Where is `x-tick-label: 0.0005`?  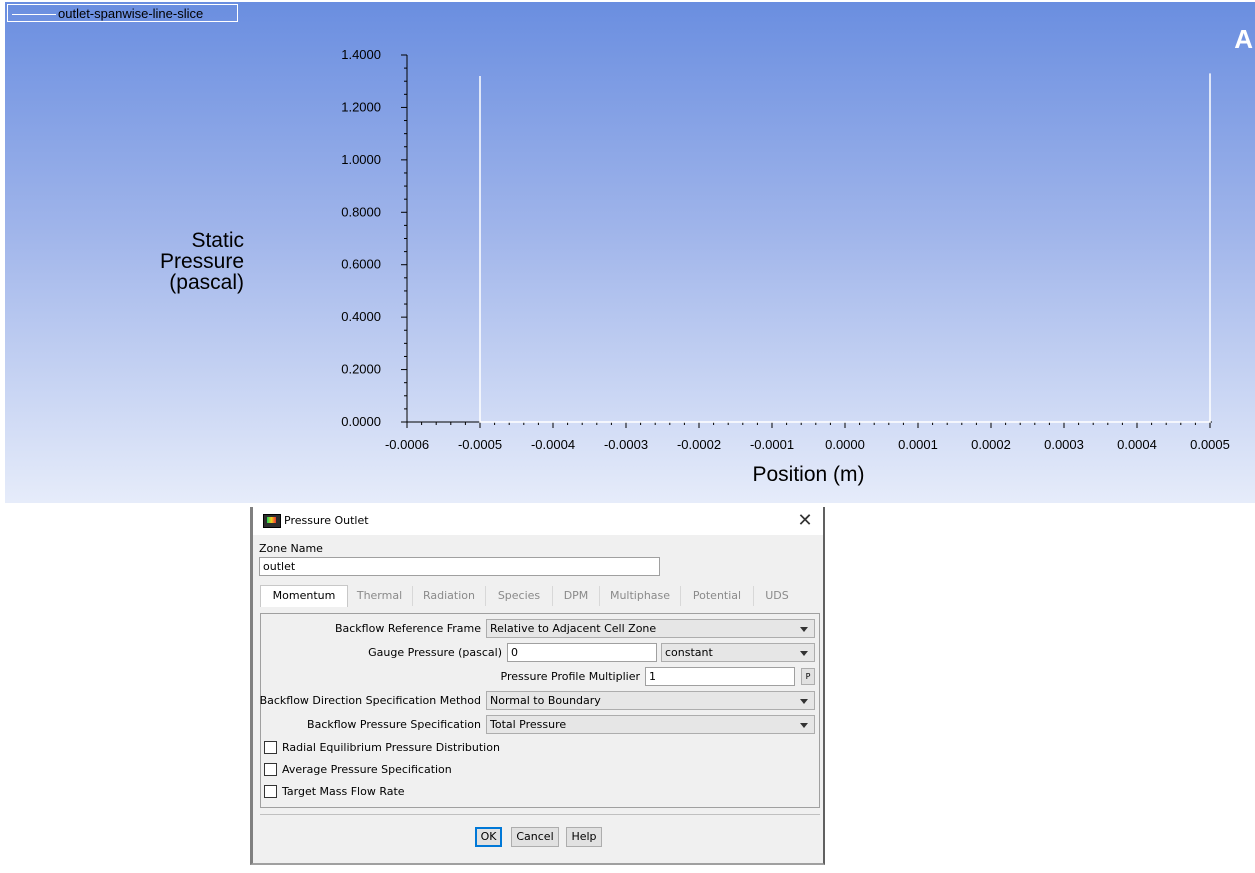
x-tick-label: 0.0005 is located at coordinates (1210, 444).